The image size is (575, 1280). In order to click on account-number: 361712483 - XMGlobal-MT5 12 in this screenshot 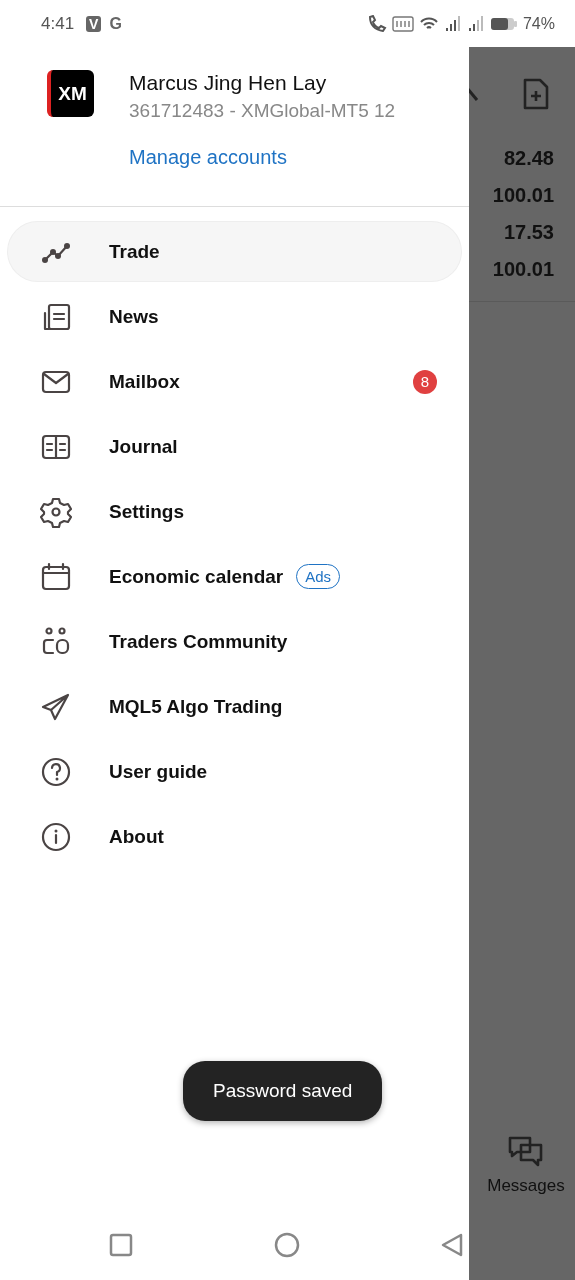, I will do `click(262, 111)`.